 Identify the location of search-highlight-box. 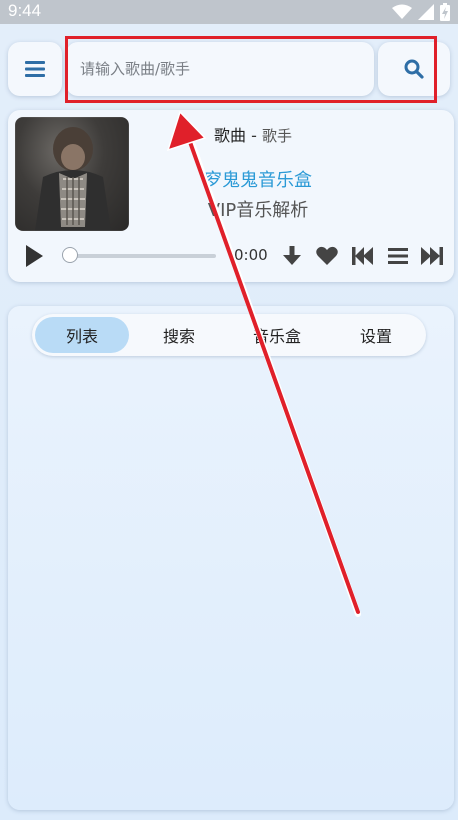
(251, 69).